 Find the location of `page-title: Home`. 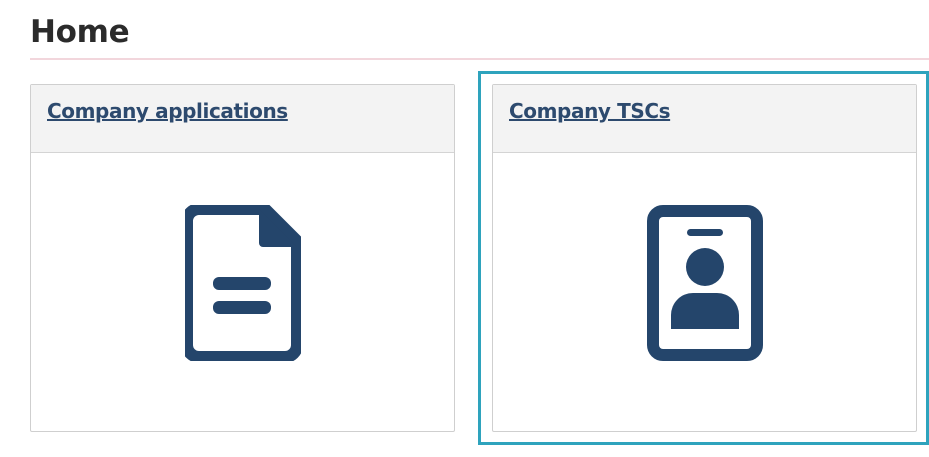

page-title: Home is located at coordinates (80, 32).